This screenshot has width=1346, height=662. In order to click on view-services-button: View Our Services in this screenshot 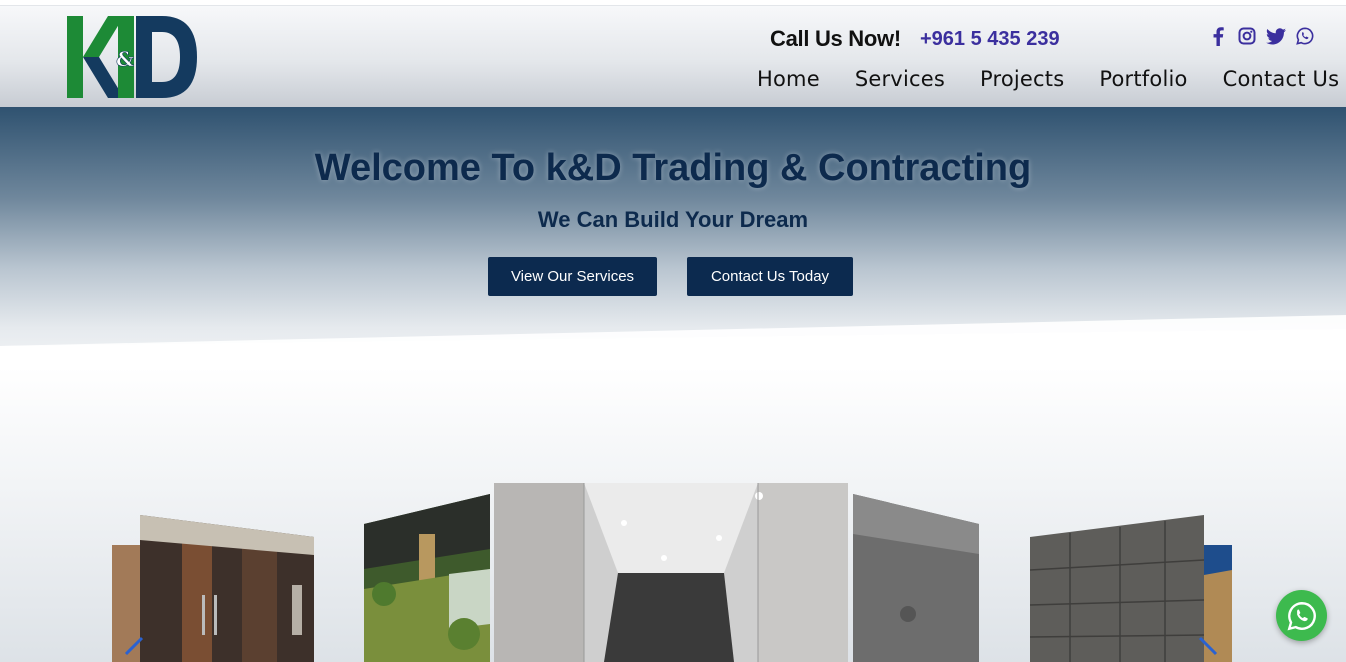, I will do `click(572, 276)`.